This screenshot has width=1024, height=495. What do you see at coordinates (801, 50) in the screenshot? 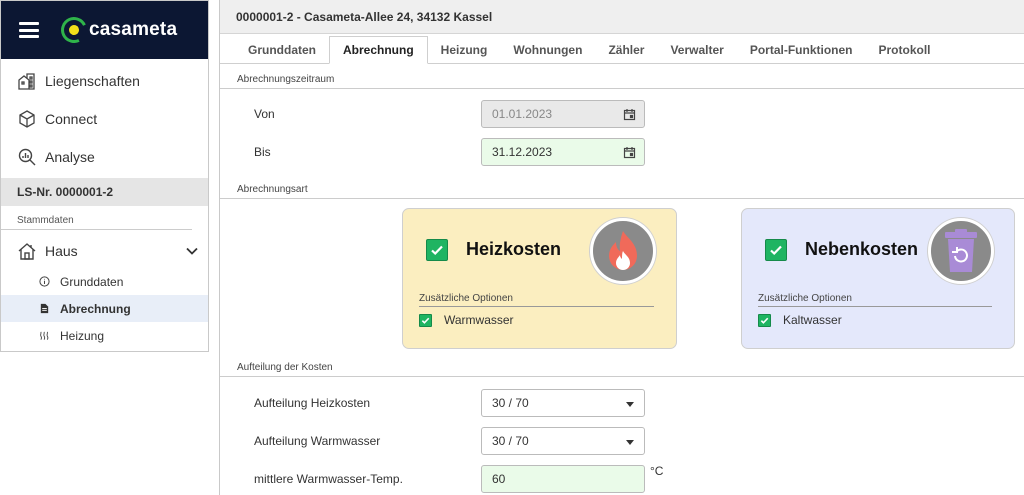
I see `tab-portal-funktionen: Portal-Funktionen` at bounding box center [801, 50].